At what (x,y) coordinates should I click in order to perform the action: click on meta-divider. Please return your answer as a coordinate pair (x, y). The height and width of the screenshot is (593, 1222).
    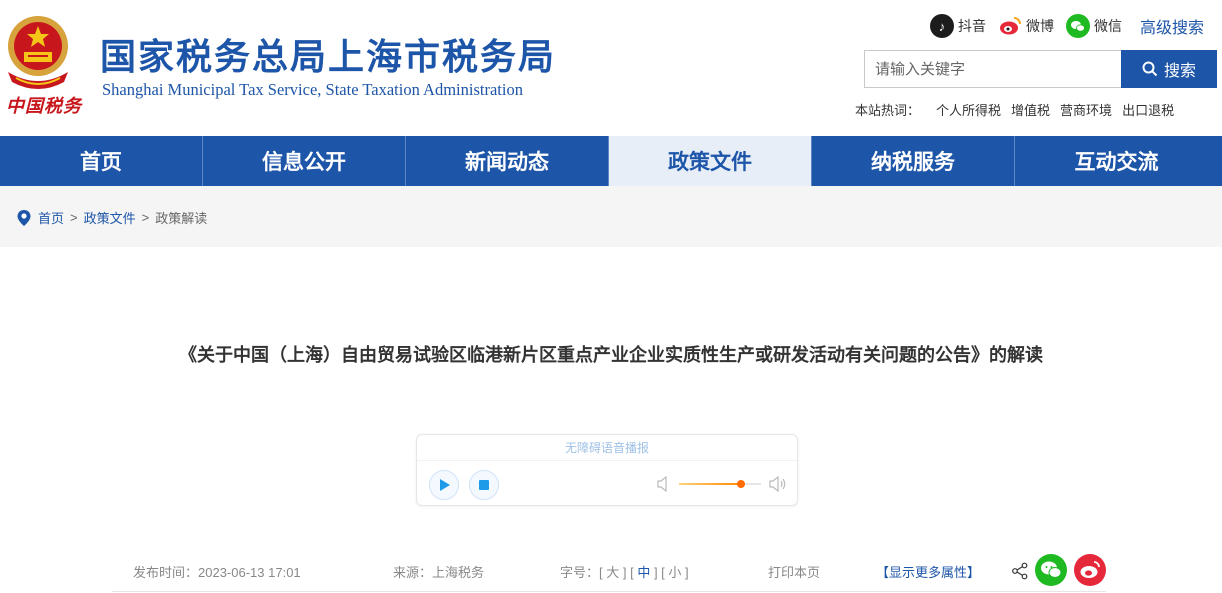
    Looking at the image, I should click on (609, 591).